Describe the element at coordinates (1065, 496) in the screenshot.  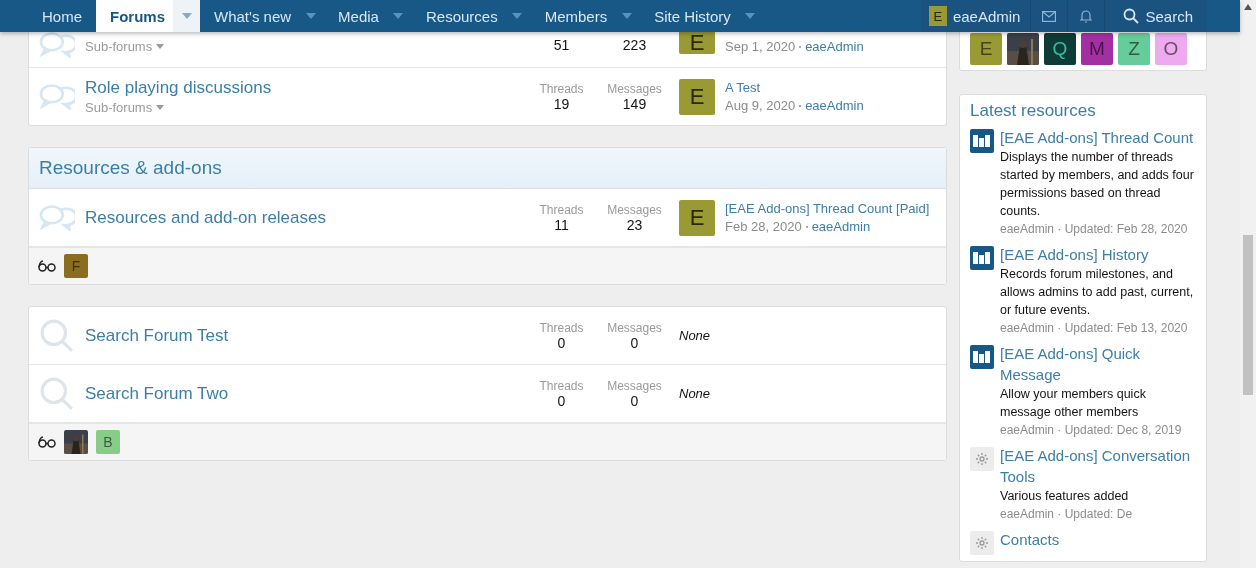
I see `resource-description: Various features added` at that location.